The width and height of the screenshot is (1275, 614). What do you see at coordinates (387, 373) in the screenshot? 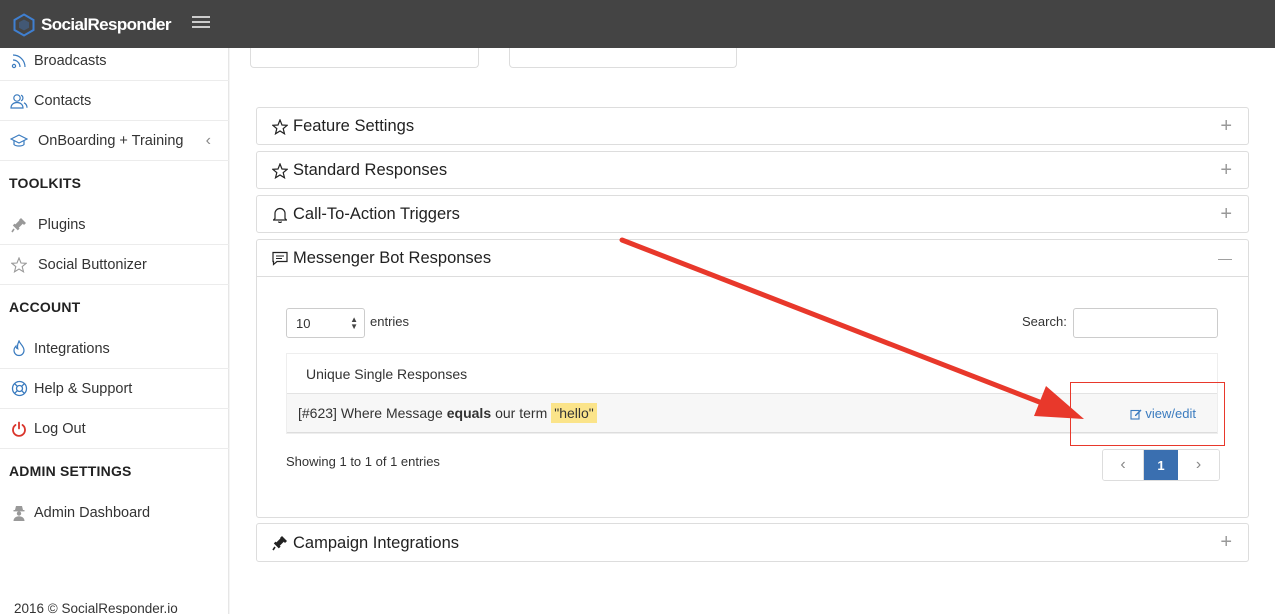
I see `column-header: Unique Single Responses` at bounding box center [387, 373].